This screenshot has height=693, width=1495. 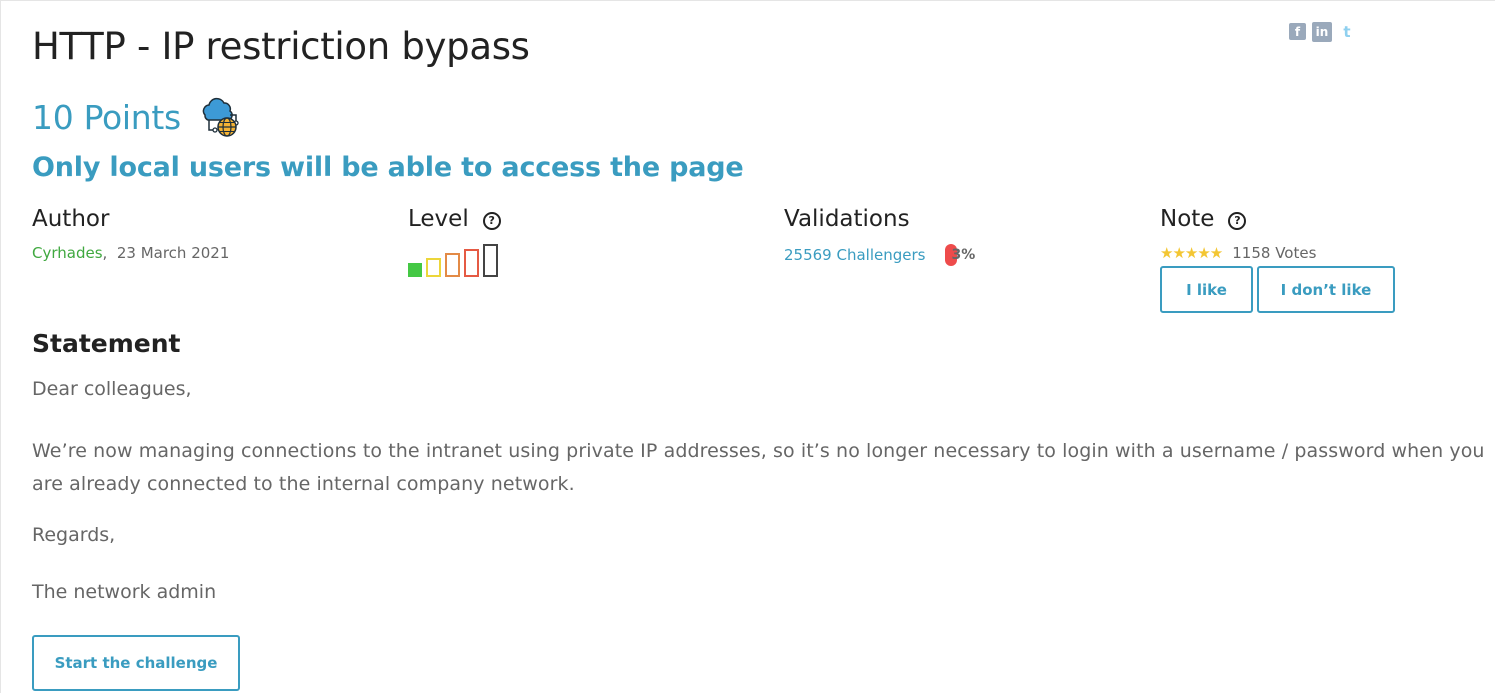 I want to click on author-date: 23 March 2021, so click(x=173, y=253).